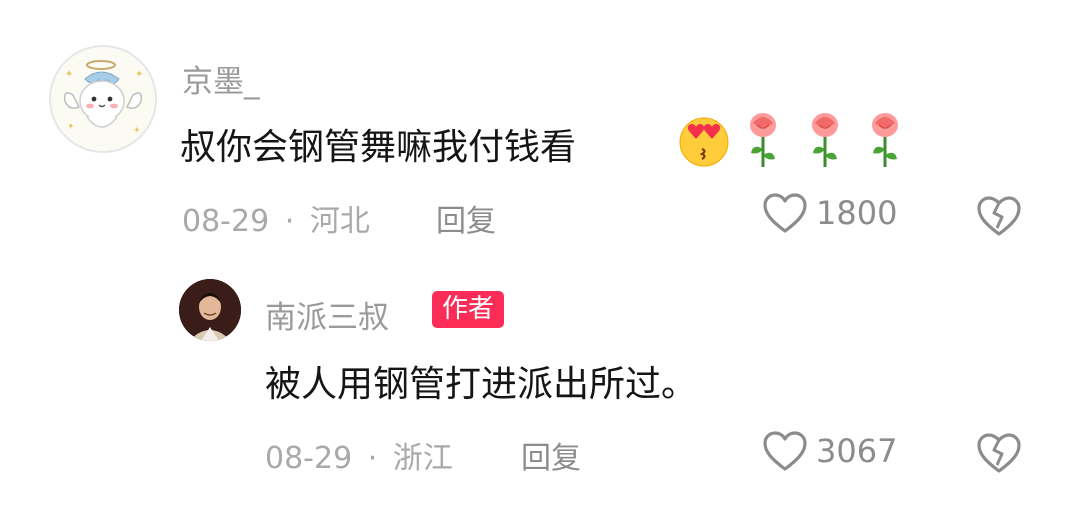  Describe the element at coordinates (857, 451) in the screenshot. I see `reply-like-count: 3067` at that location.